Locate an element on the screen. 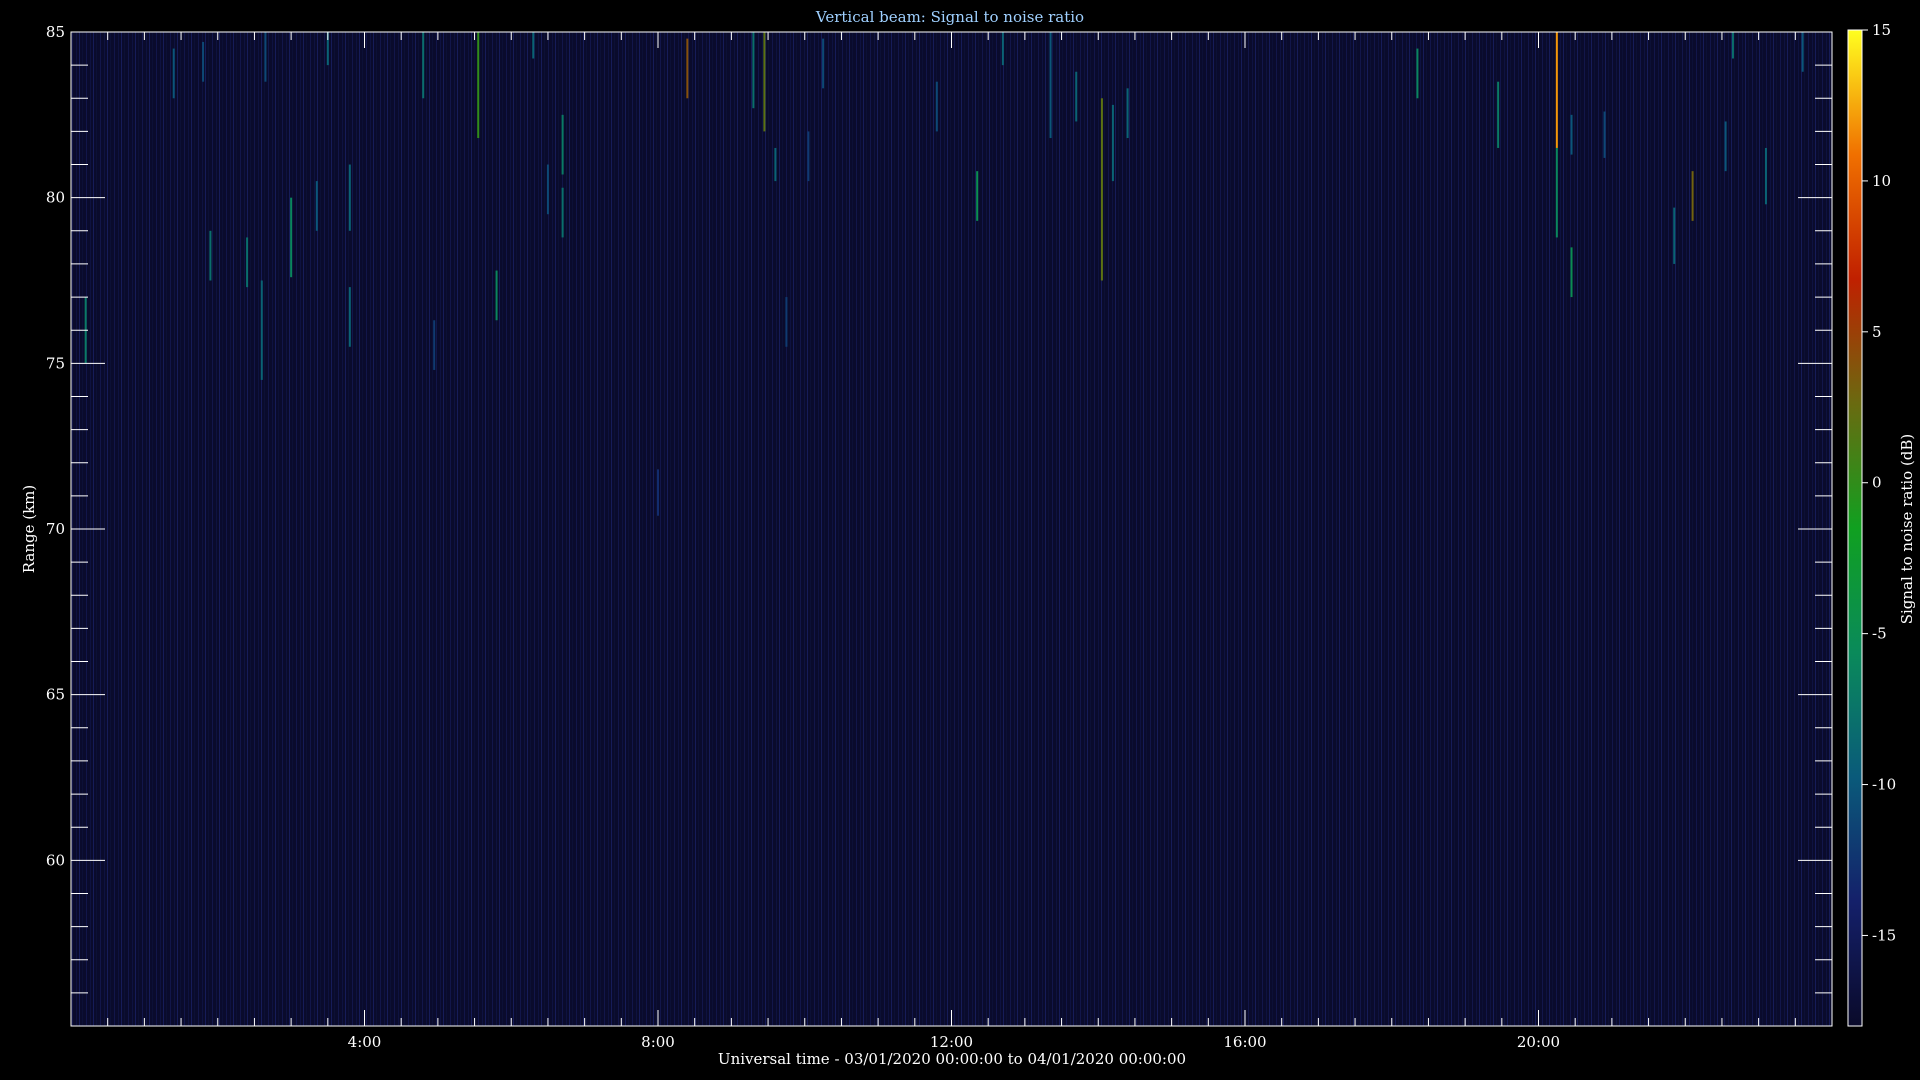  y-axis-label: Range (km) is located at coordinates (29, 529).